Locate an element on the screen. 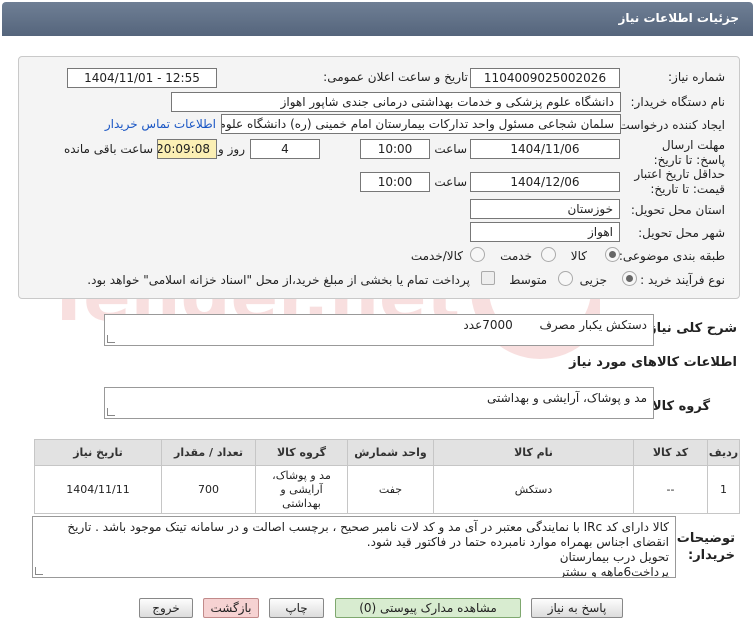  need-summary-label: شرح کلی نیاز: is located at coordinates (690, 328).